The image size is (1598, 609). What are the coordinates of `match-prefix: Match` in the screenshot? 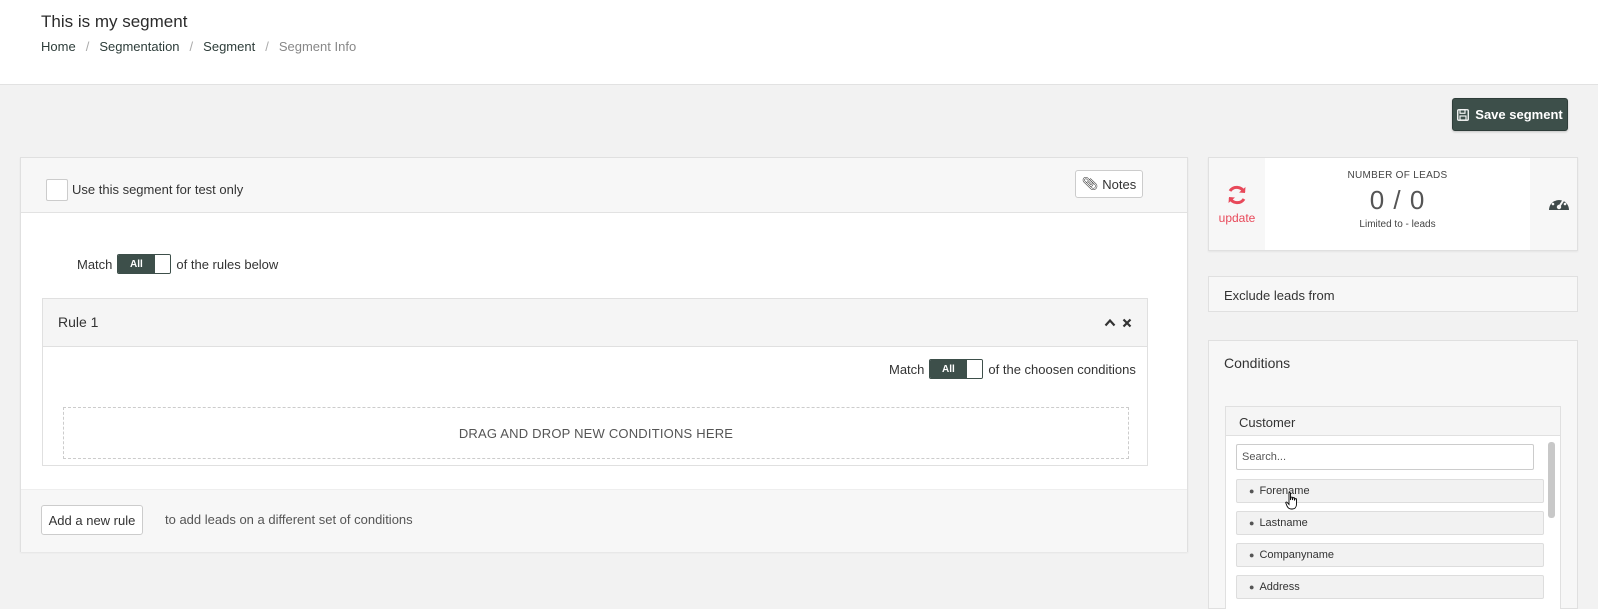 It's located at (95, 264).